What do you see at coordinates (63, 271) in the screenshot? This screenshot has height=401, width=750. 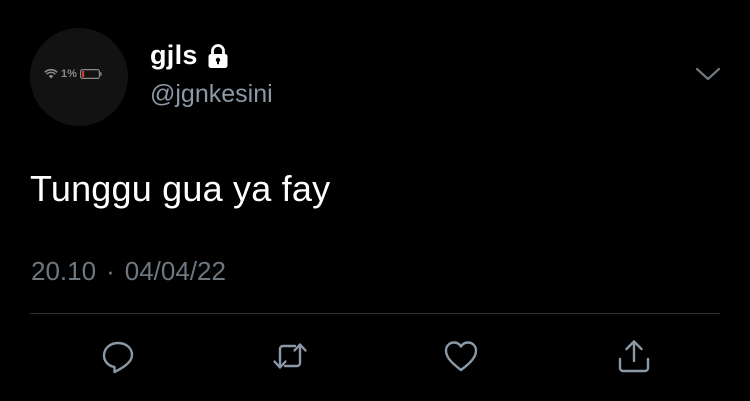 I see `tweet-time: 20.10` at bounding box center [63, 271].